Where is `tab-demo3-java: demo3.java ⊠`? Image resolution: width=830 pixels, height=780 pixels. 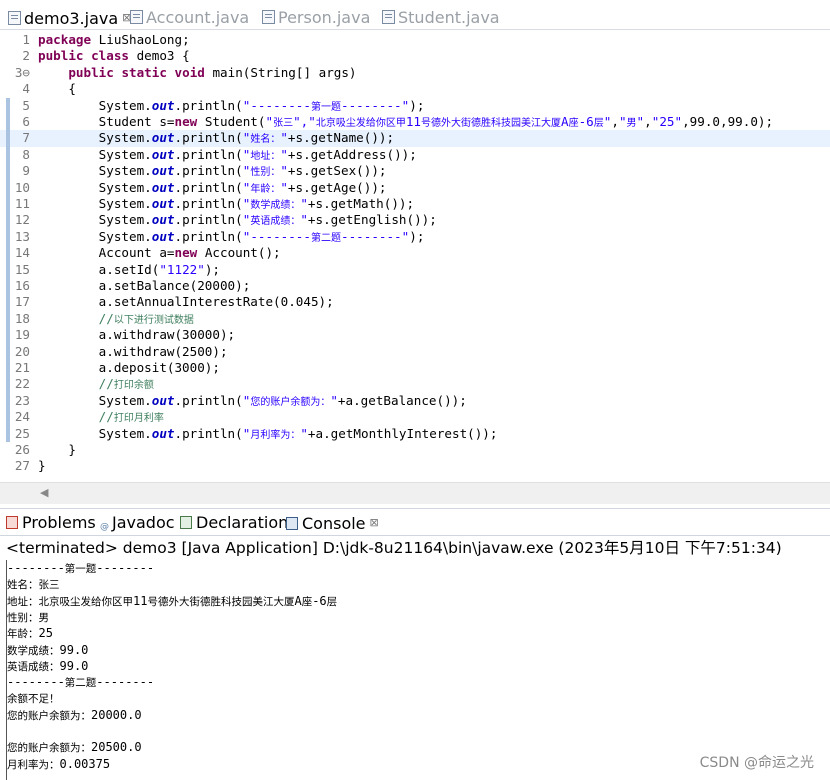 tab-demo3-java: demo3.java ⊠ is located at coordinates (69, 18).